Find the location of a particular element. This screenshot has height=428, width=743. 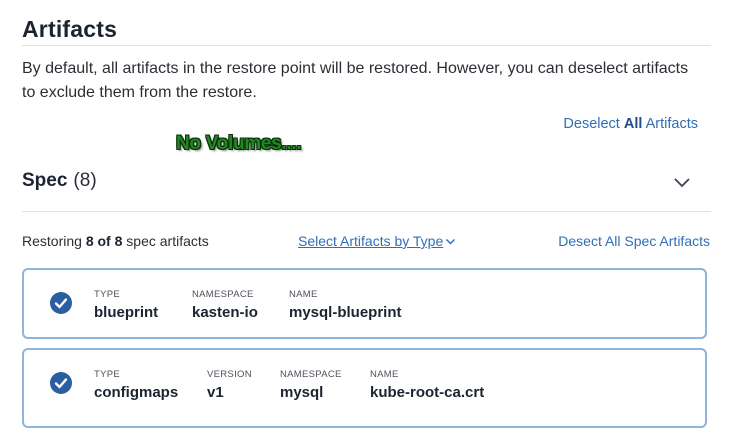

deselect-all-prefix: Deselect is located at coordinates (593, 124).